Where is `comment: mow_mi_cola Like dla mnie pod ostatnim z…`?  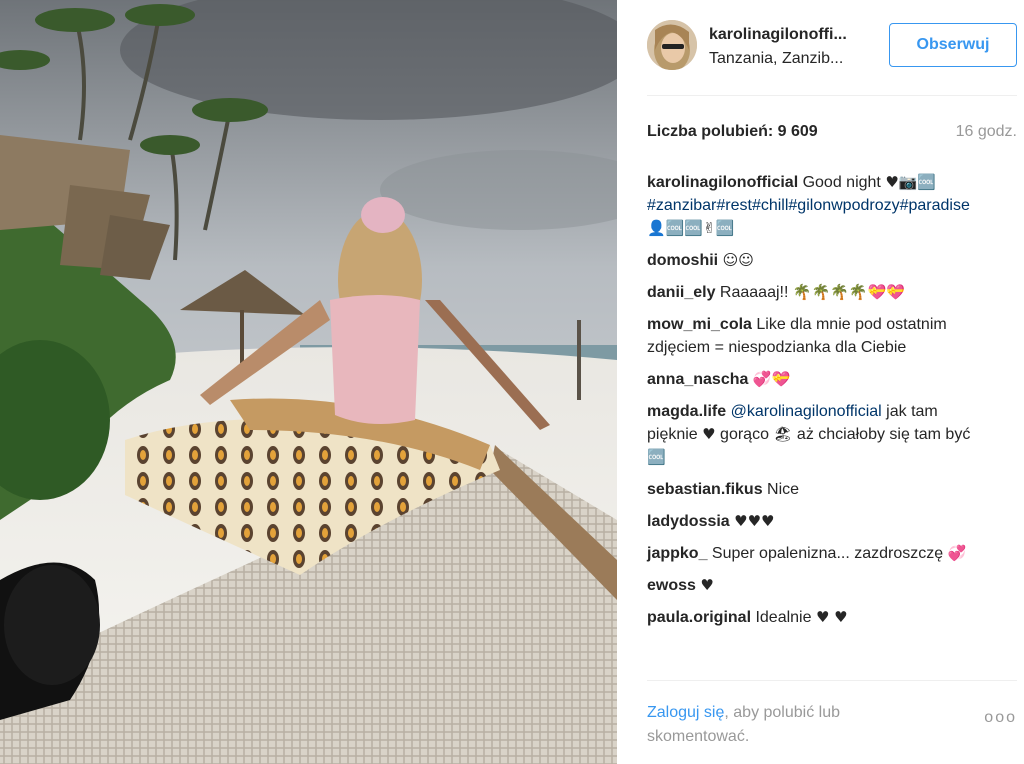
comment: mow_mi_cola Like dla mnie pod ostatnim z… is located at coordinates (819, 336).